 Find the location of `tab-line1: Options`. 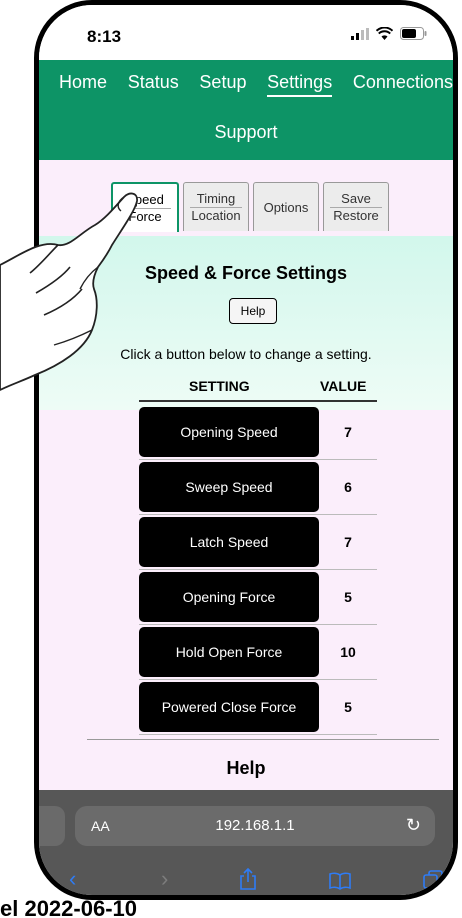

tab-line1: Options is located at coordinates (286, 207).